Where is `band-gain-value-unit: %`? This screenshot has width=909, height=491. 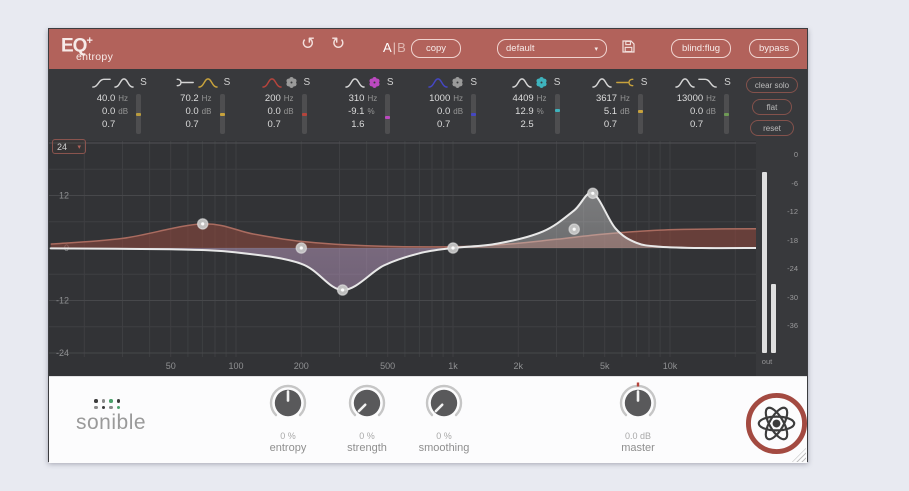 band-gain-value-unit: % is located at coordinates (371, 111).